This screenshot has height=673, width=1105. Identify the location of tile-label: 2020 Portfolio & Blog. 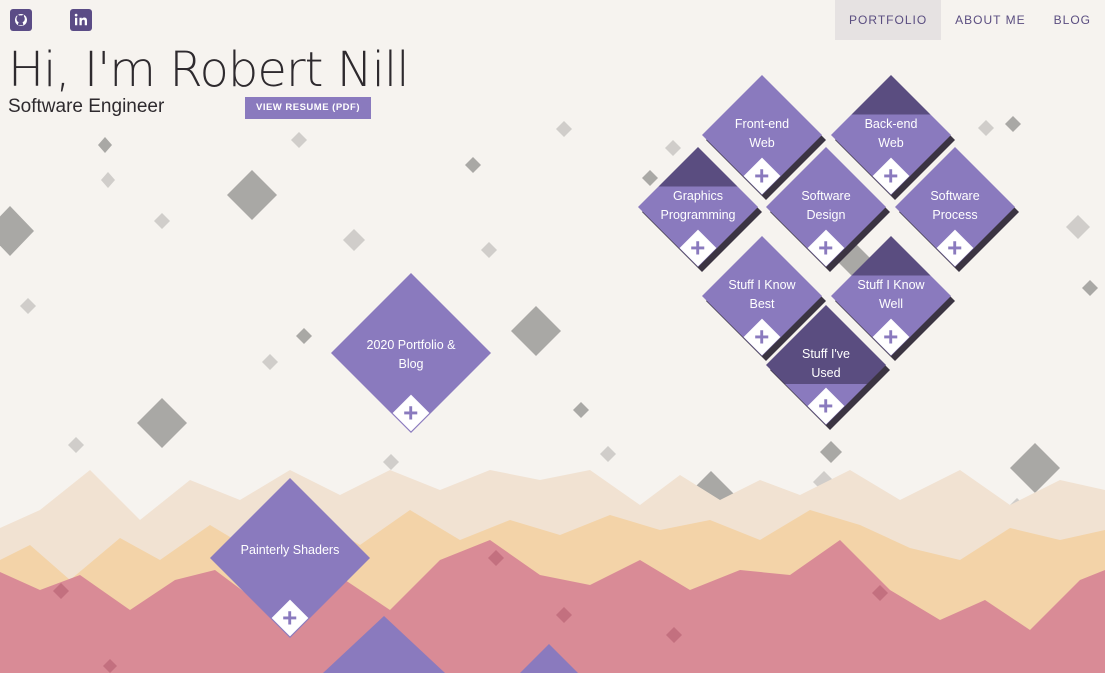
(411, 354).